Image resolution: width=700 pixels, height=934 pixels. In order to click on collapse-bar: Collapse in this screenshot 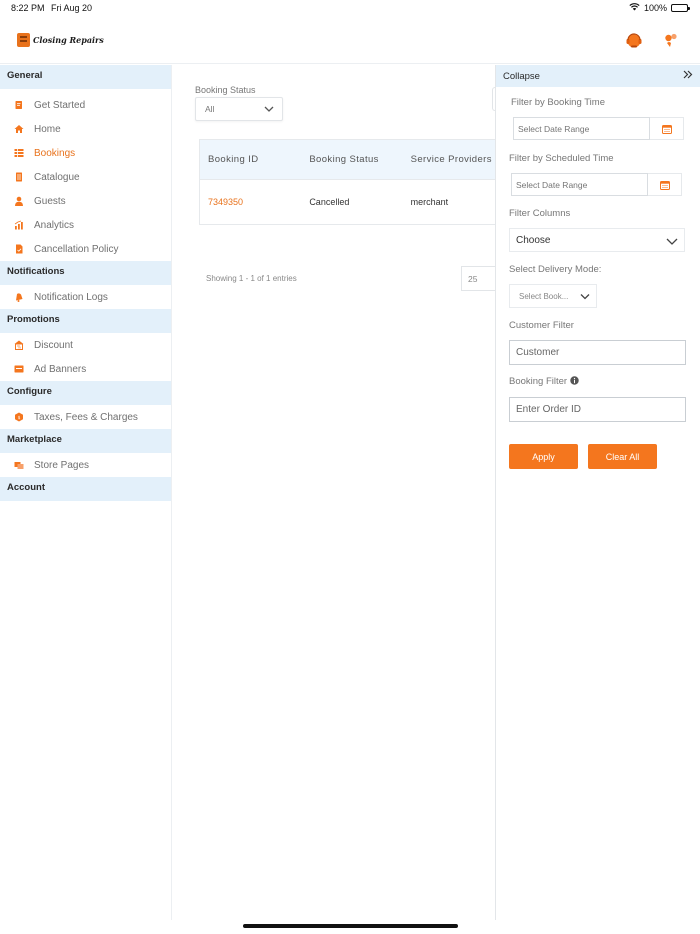, I will do `click(598, 76)`.